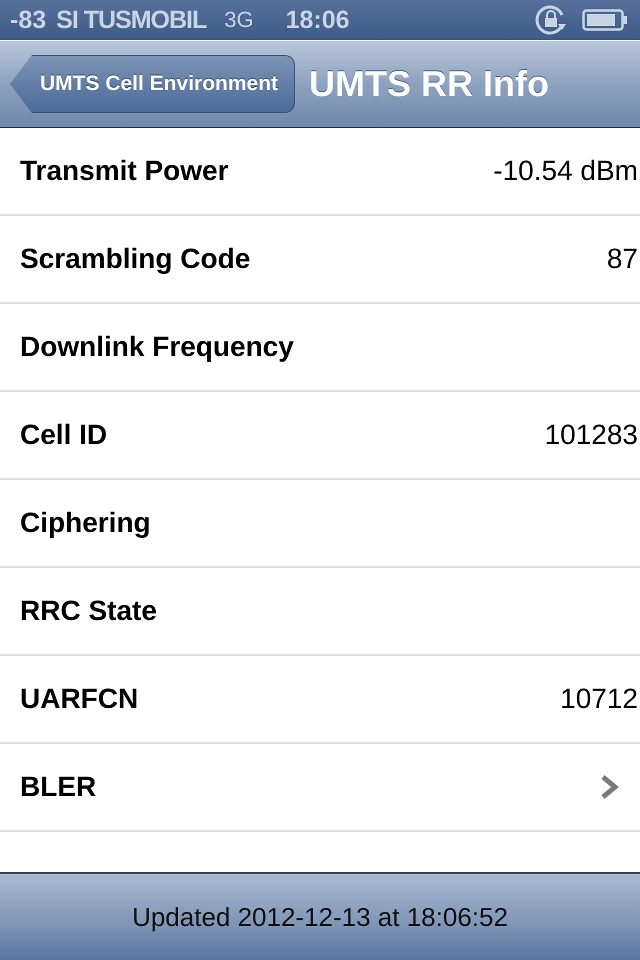 The image size is (640, 960). What do you see at coordinates (64, 435) in the screenshot?
I see `row-label: Cell ID` at bounding box center [64, 435].